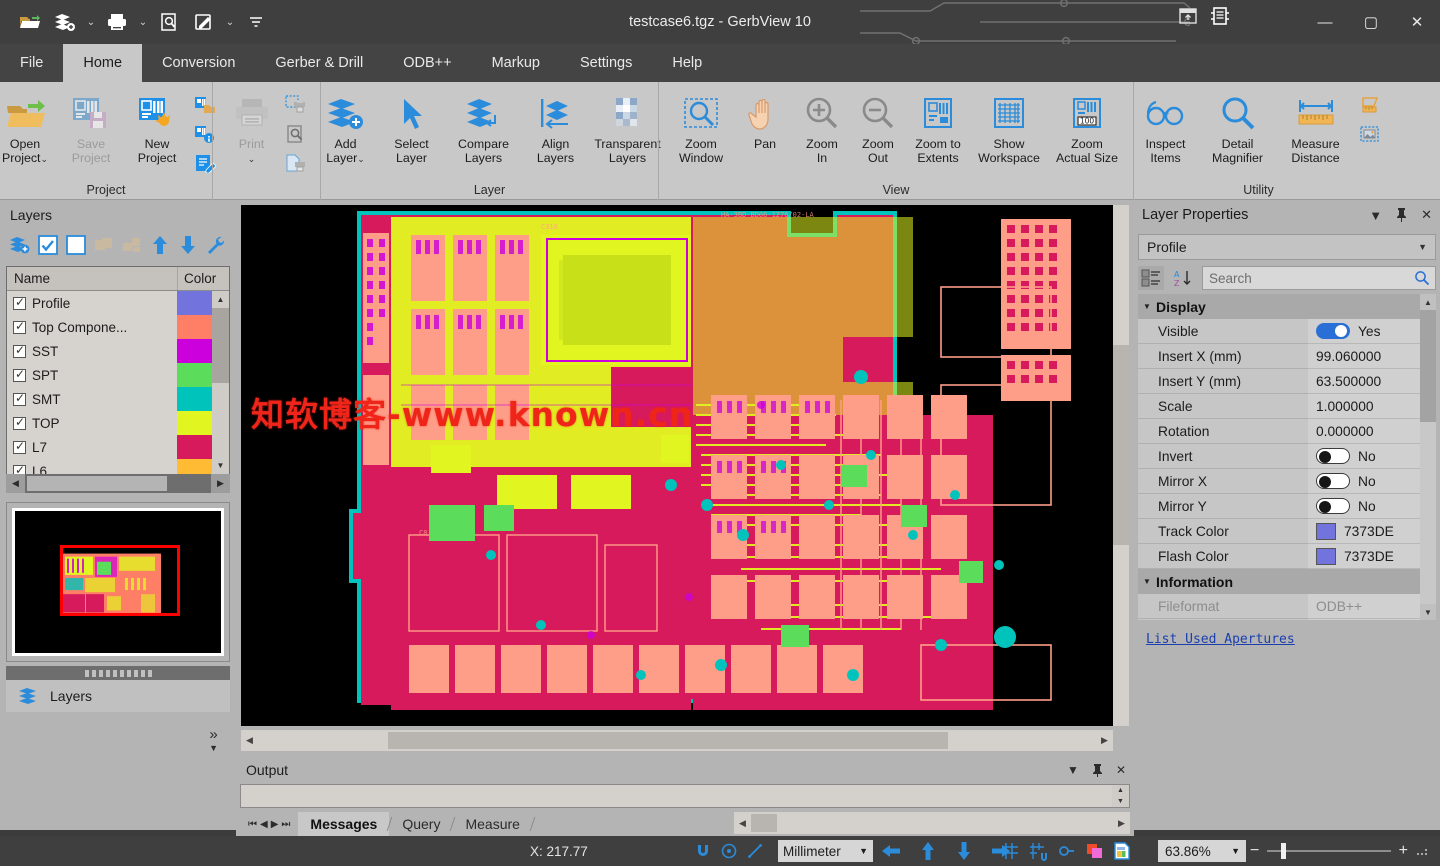  Describe the element at coordinates (687, 63) in the screenshot. I see `tab-help: Help` at that location.